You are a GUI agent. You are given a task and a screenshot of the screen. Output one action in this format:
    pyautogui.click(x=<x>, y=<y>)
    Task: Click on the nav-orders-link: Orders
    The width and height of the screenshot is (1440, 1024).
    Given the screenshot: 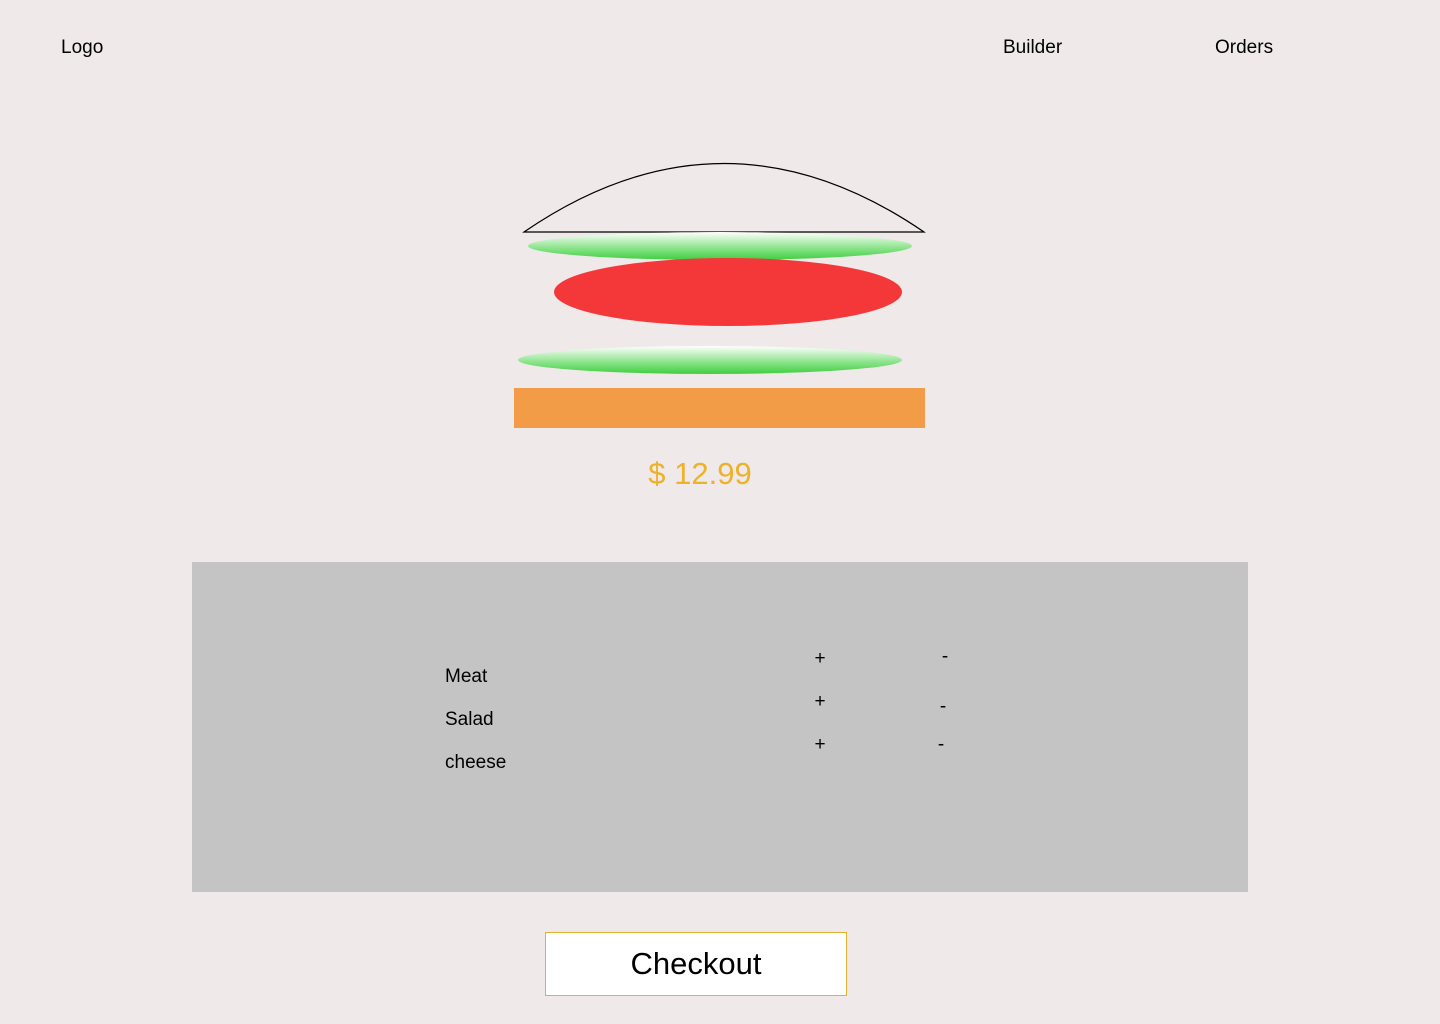 What is the action you would take?
    pyautogui.click(x=1244, y=48)
    